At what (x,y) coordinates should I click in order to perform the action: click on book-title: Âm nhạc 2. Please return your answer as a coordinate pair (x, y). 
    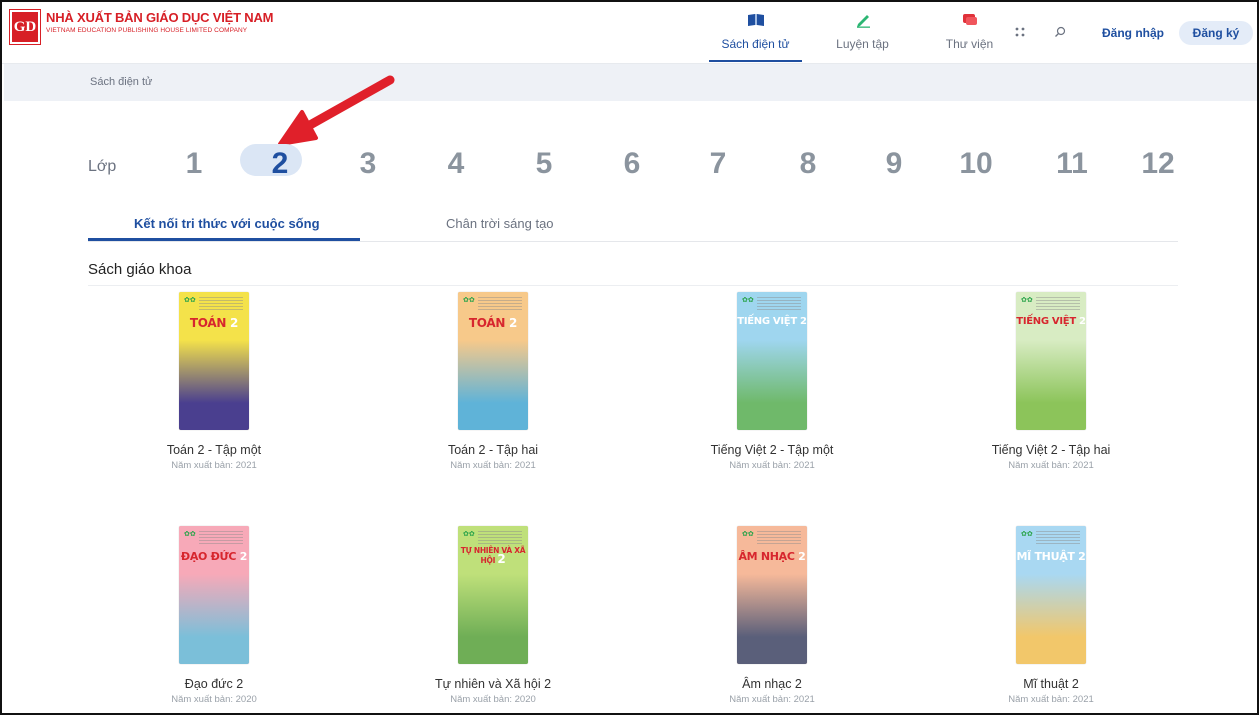
    Looking at the image, I should click on (772, 684).